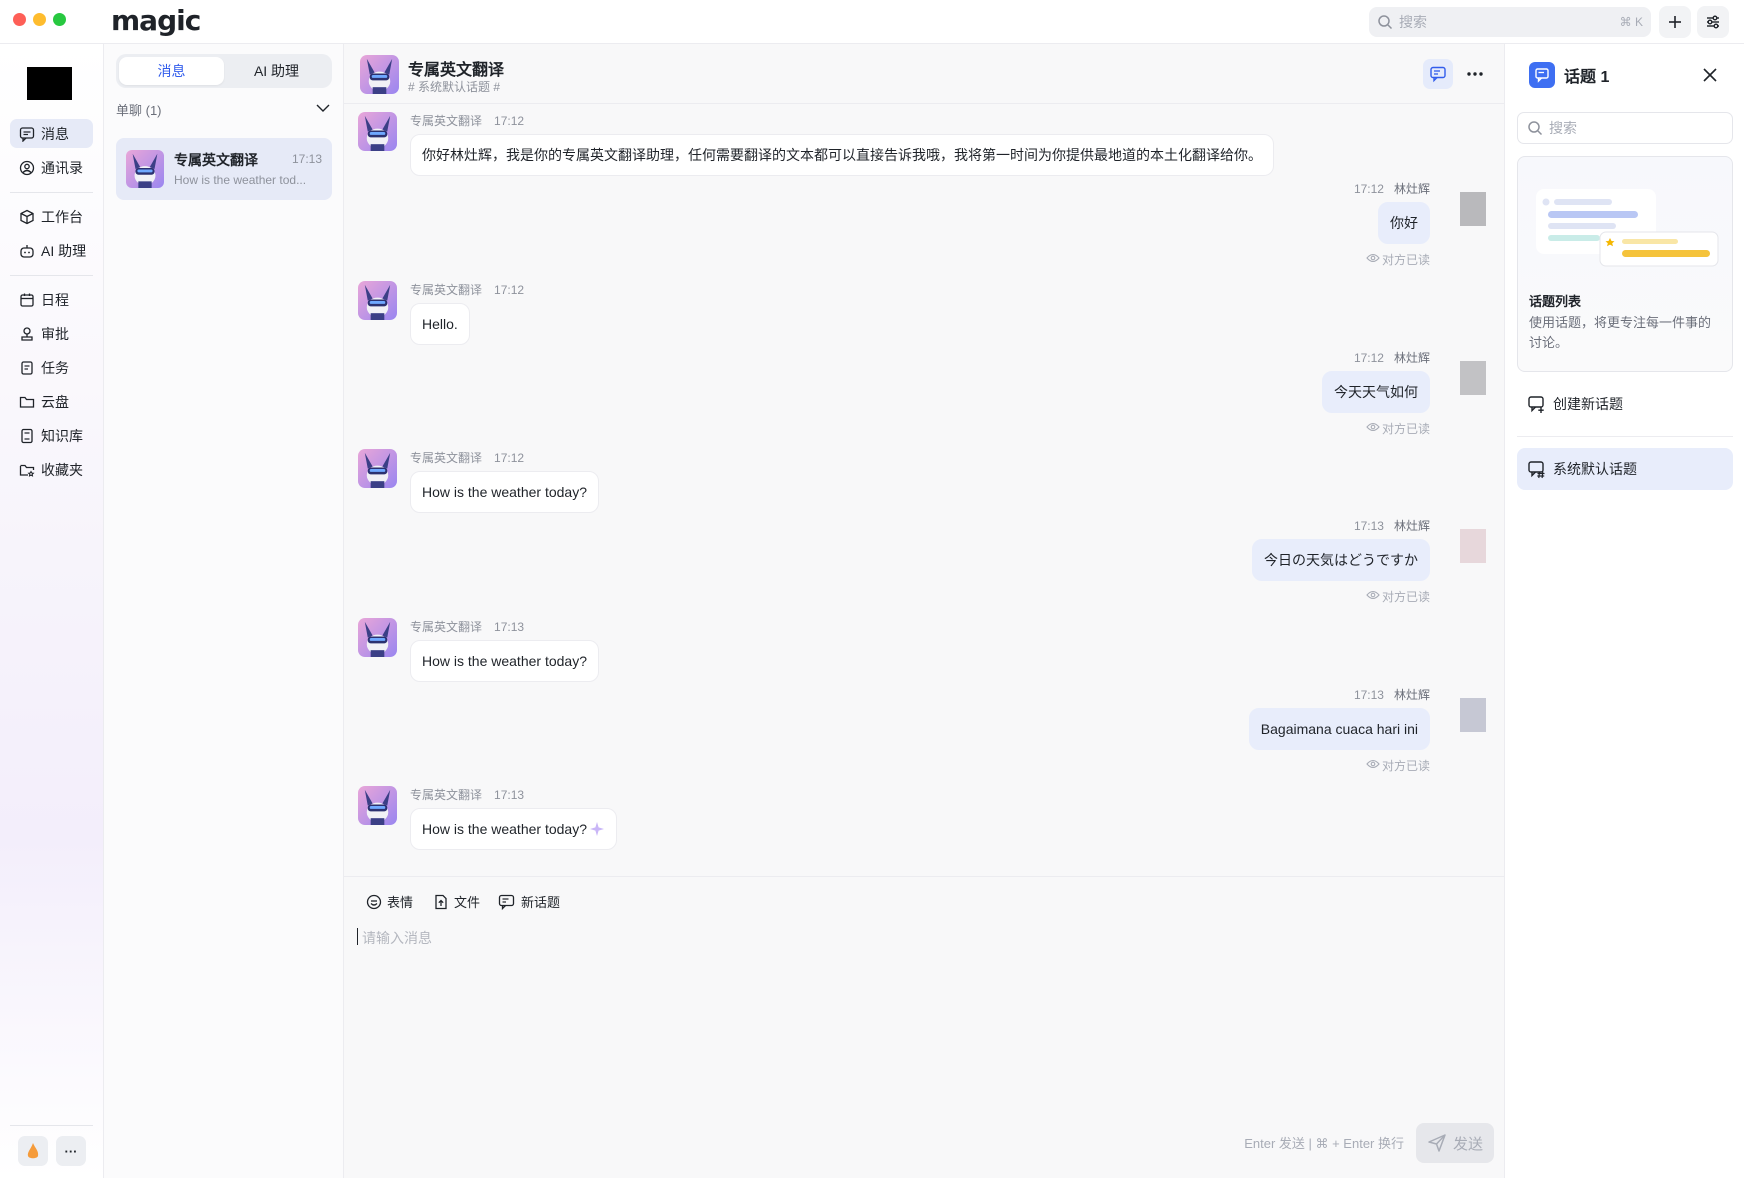 The width and height of the screenshot is (1744, 1178). What do you see at coordinates (27, 470) in the screenshot?
I see `favorites-icon` at bounding box center [27, 470].